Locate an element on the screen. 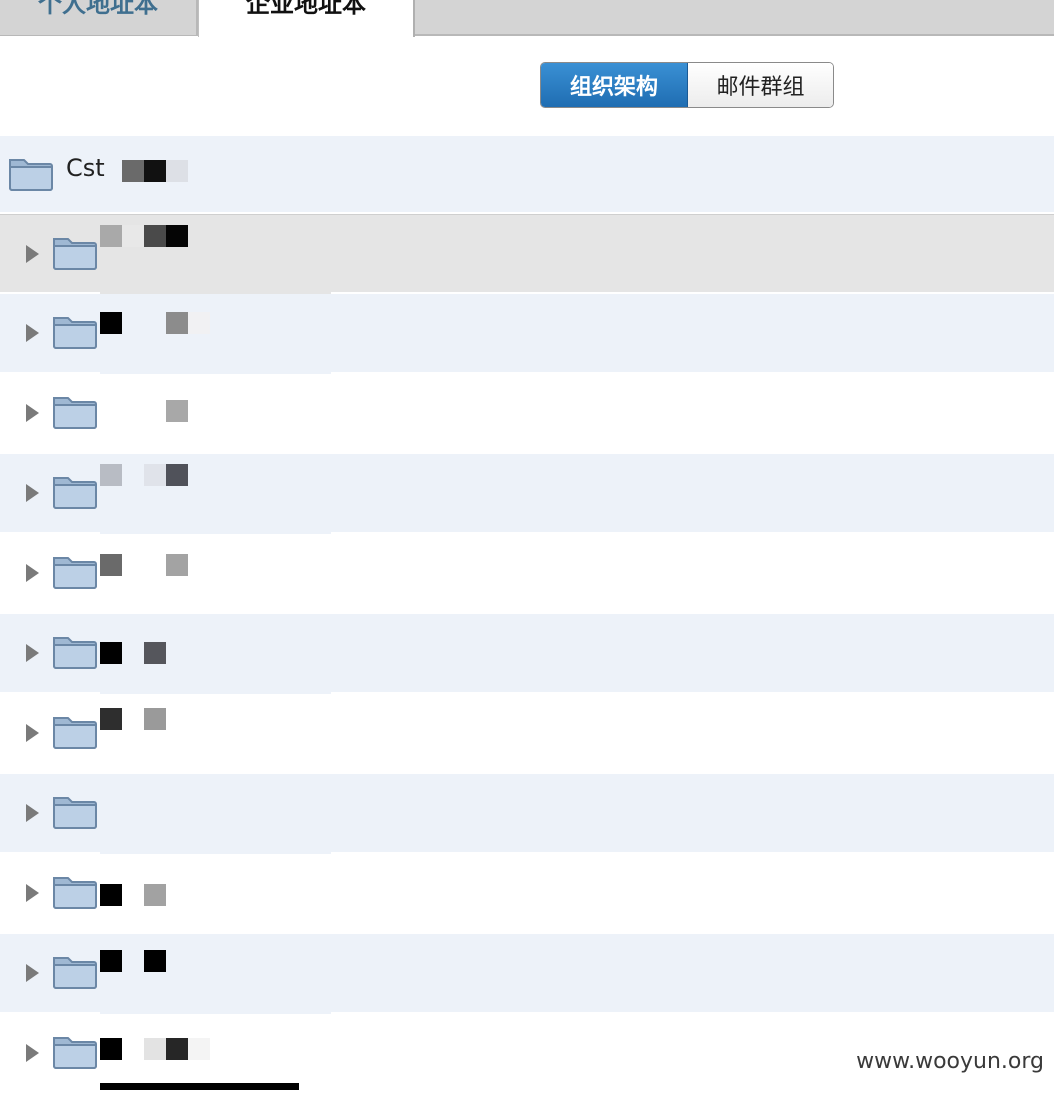 Image resolution: width=1054 pixels, height=1094 pixels. tree-root-node: Cst is located at coordinates (527, 175).